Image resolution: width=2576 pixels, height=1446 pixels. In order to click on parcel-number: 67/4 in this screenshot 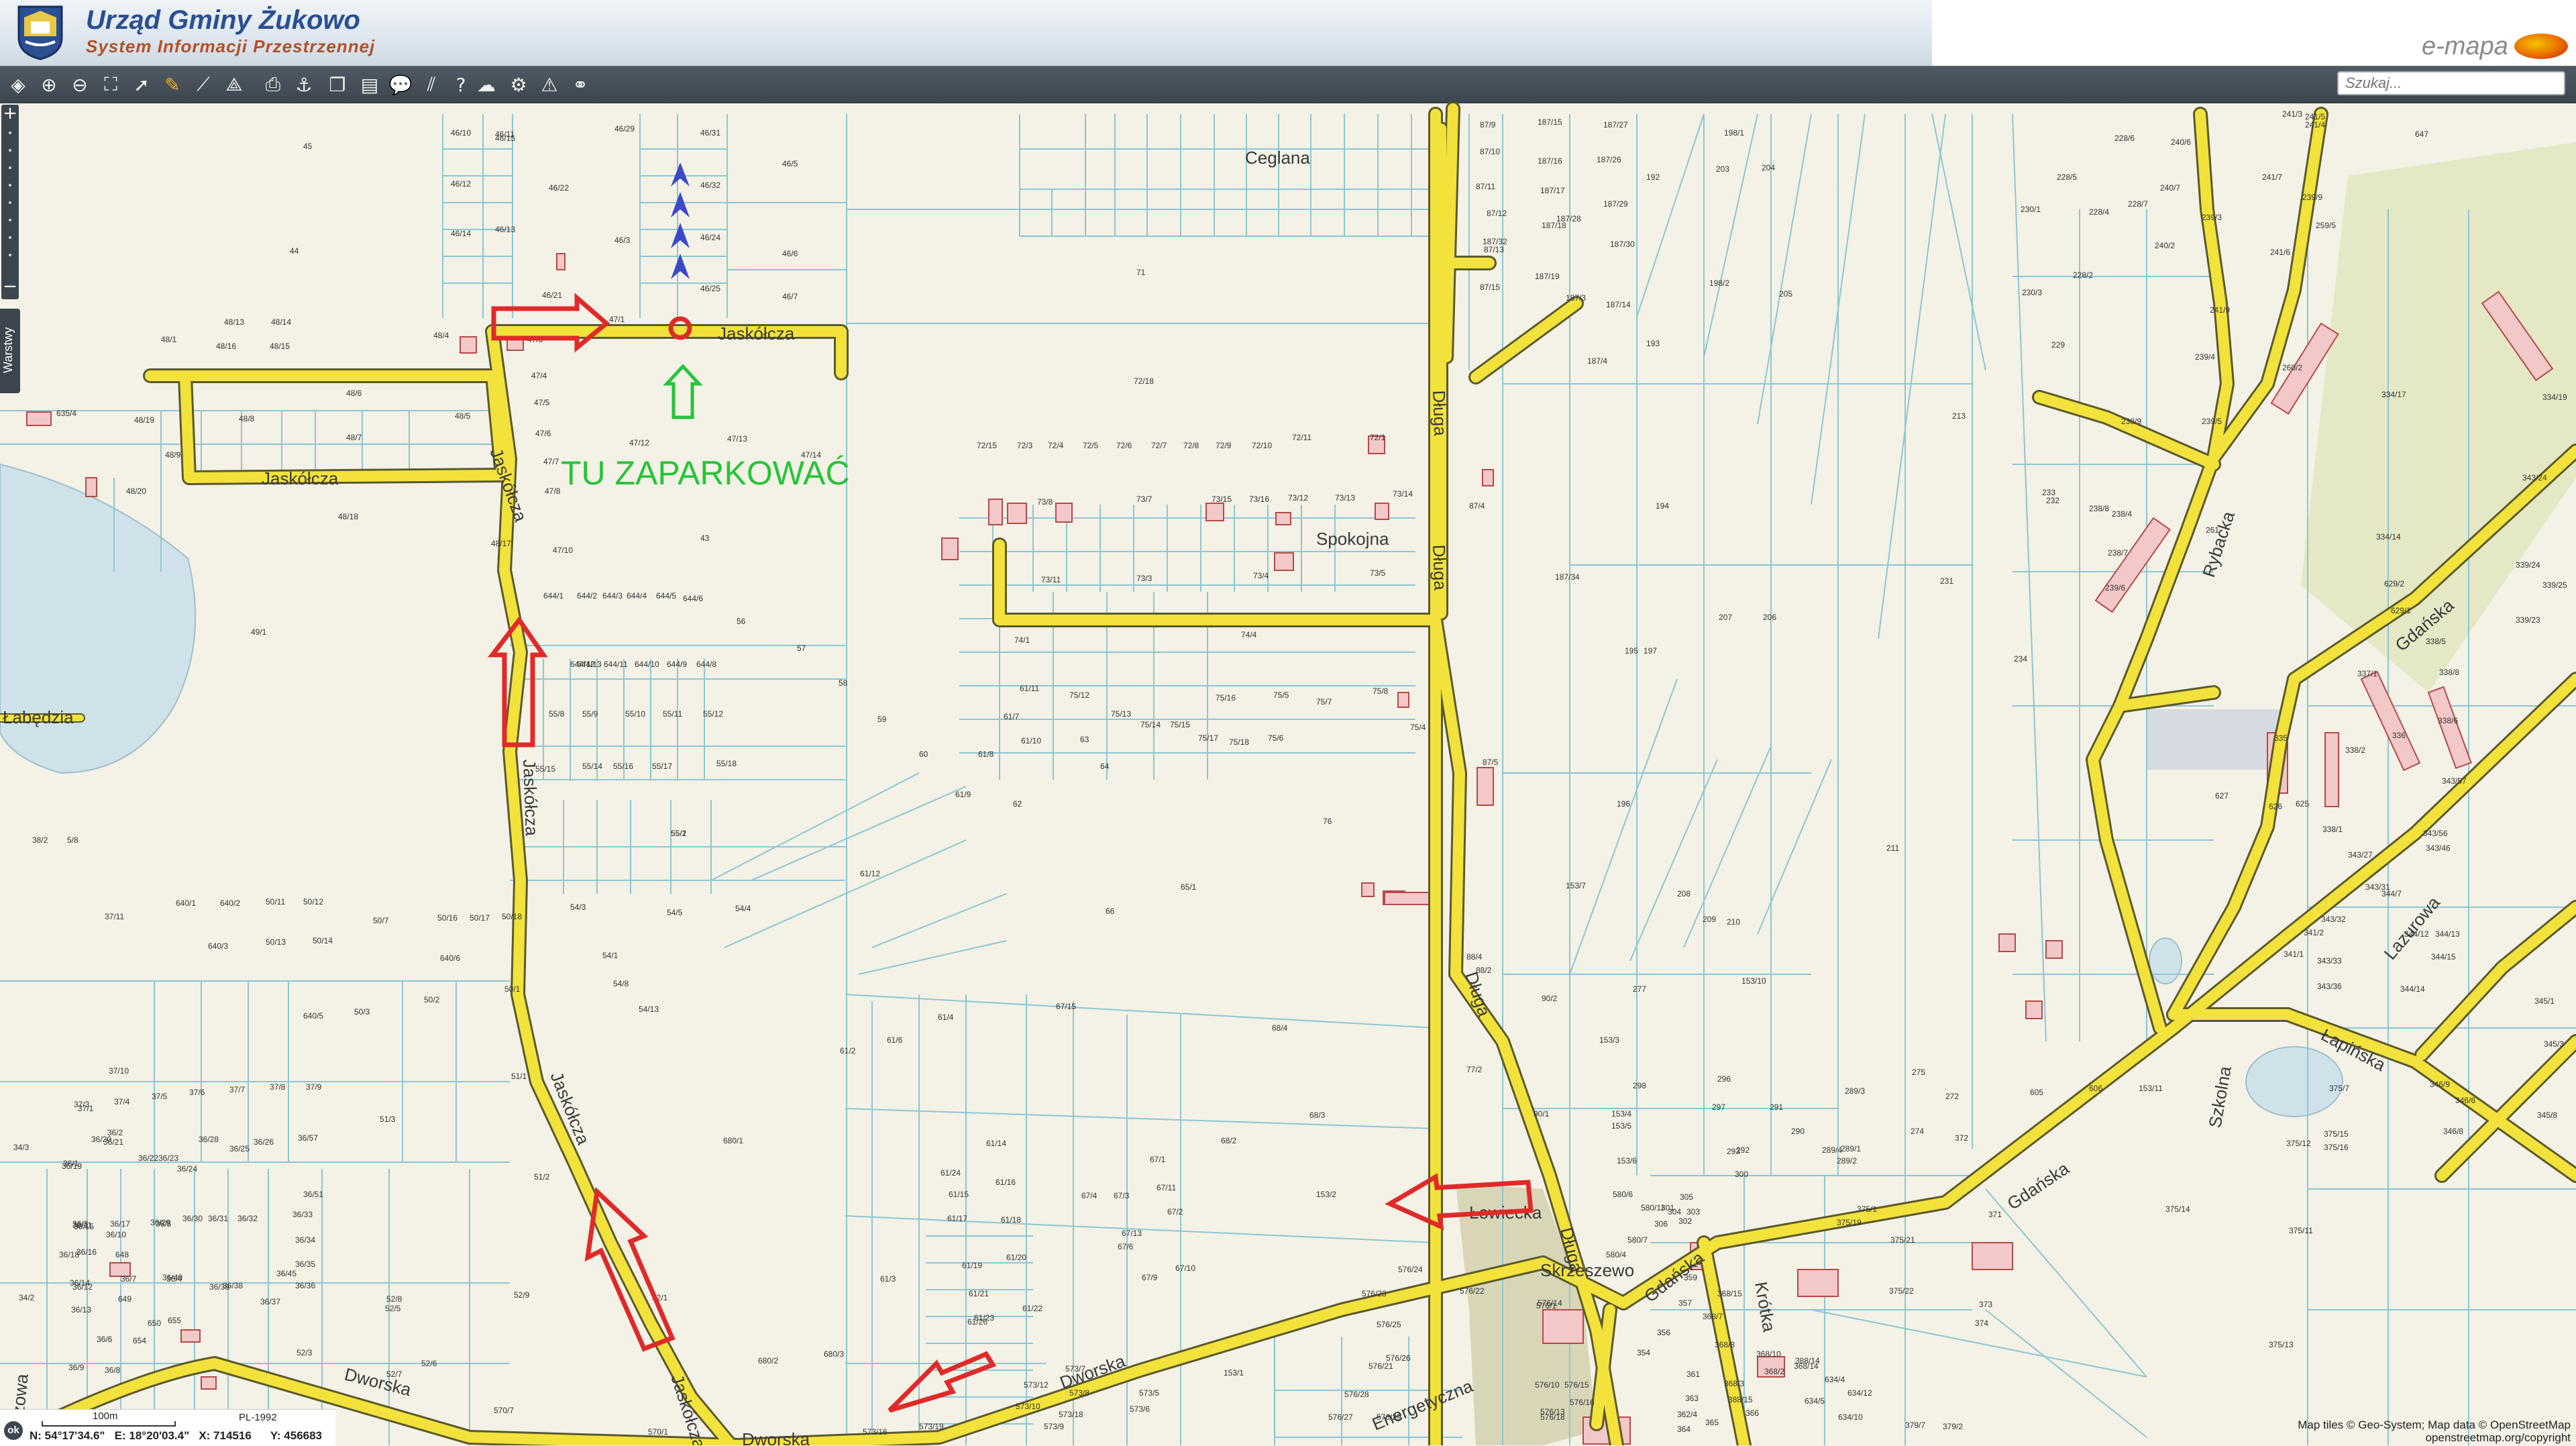, I will do `click(1089, 1195)`.